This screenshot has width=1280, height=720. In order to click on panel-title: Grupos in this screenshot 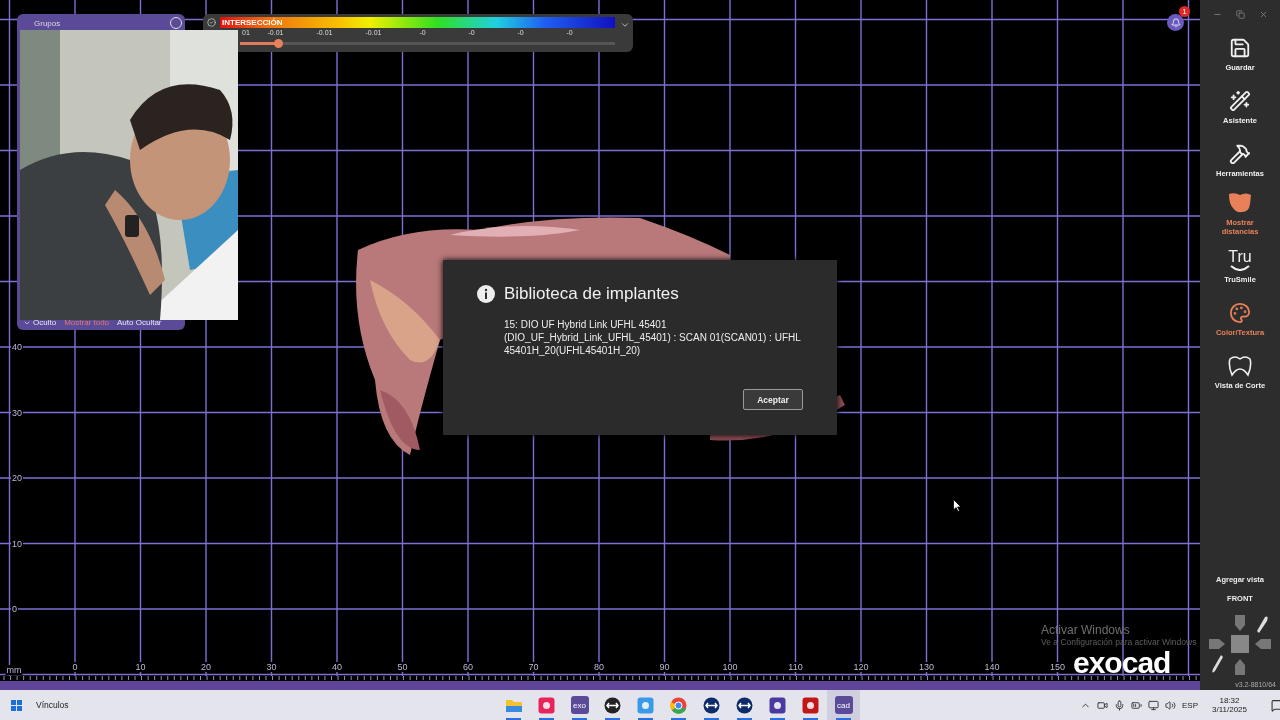, I will do `click(47, 23)`.